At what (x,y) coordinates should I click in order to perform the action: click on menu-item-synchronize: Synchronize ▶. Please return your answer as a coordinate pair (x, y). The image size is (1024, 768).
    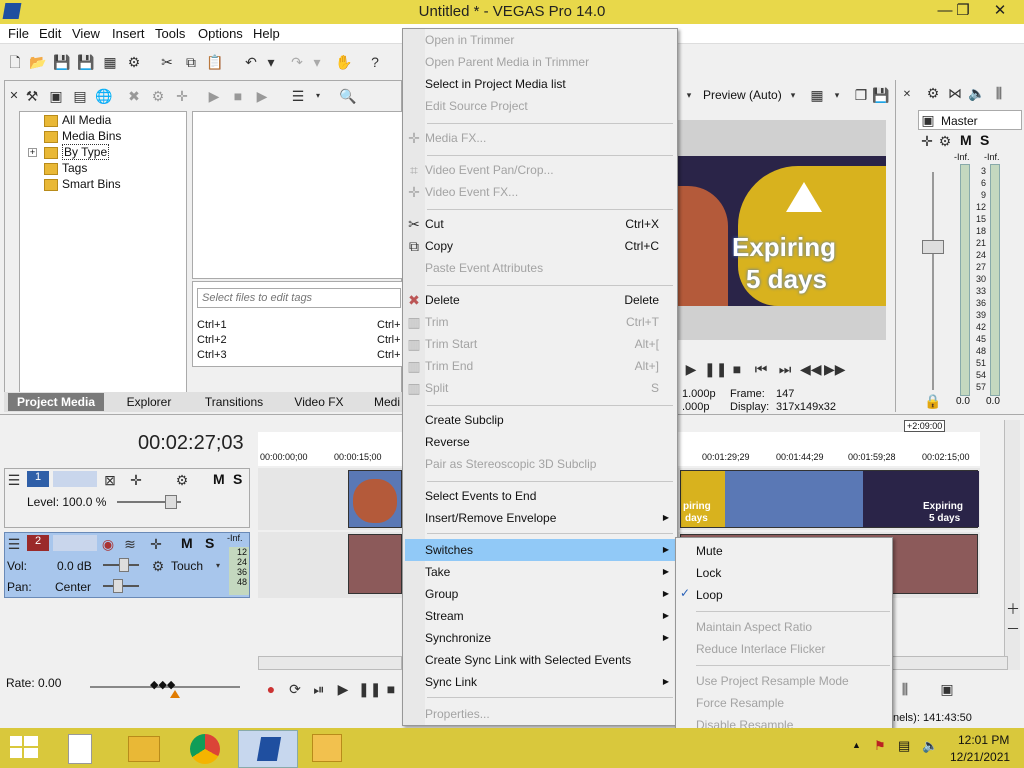
    Looking at the image, I should click on (550, 638).